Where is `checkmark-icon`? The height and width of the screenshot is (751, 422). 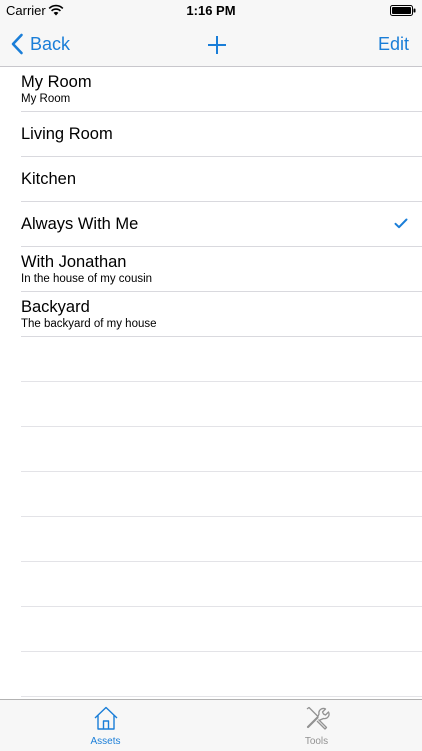
checkmark-icon is located at coordinates (401, 223).